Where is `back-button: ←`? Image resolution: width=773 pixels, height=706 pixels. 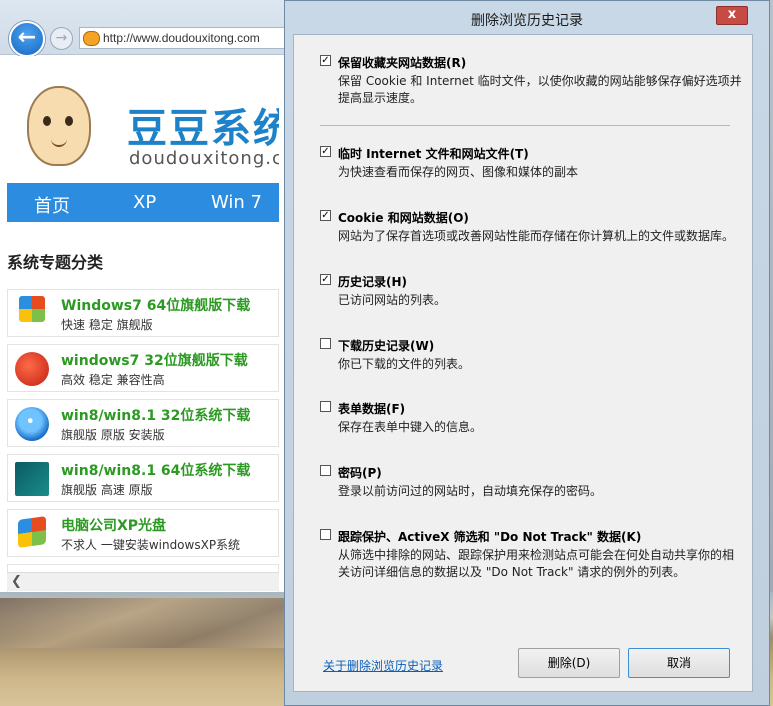 back-button: ← is located at coordinates (27, 39).